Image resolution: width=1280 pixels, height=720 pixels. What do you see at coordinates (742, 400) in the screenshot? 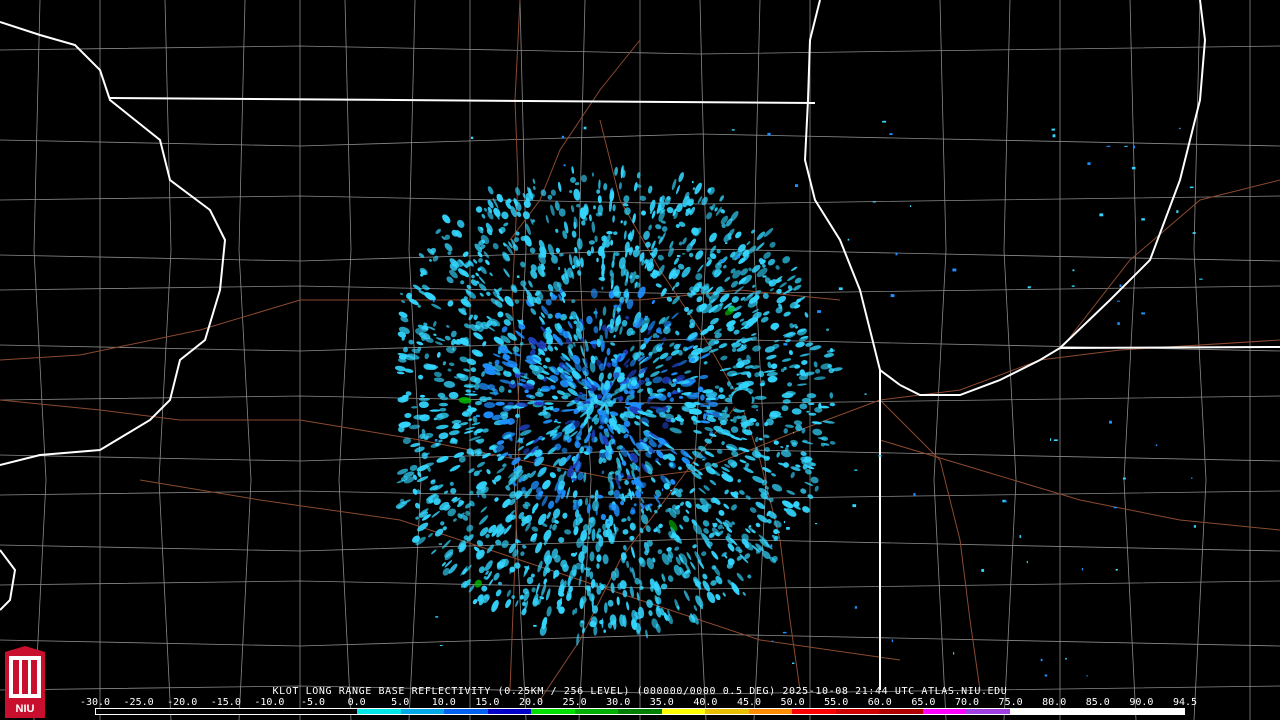
I see `radar-site` at bounding box center [742, 400].